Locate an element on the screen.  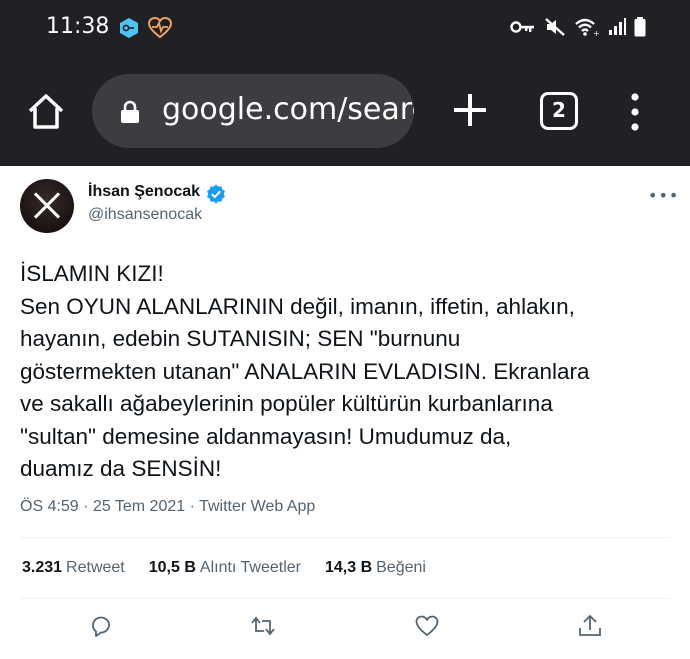
retweet-count: 3.231 is located at coordinates (42, 567).